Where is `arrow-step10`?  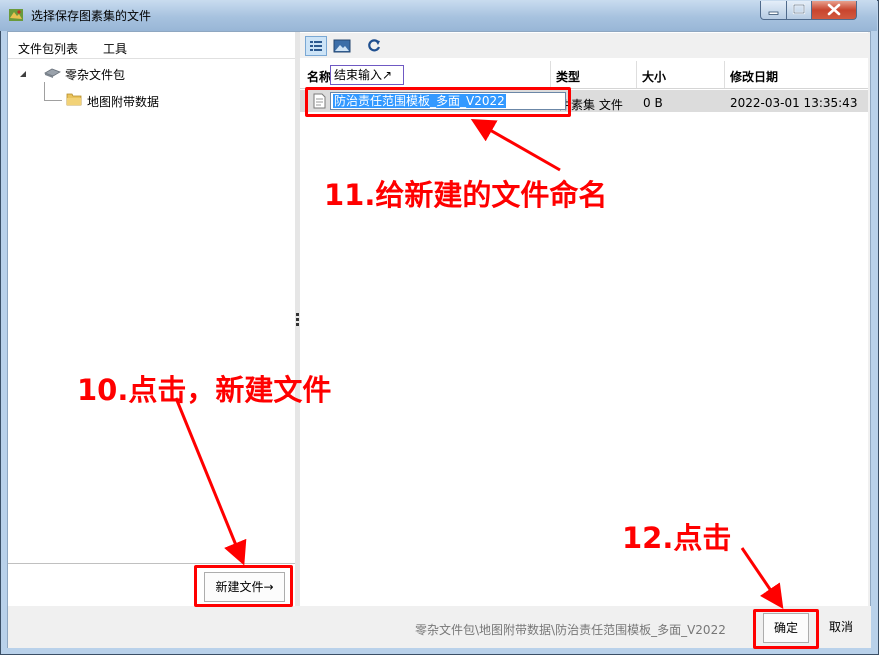 arrow-step10 is located at coordinates (210, 481).